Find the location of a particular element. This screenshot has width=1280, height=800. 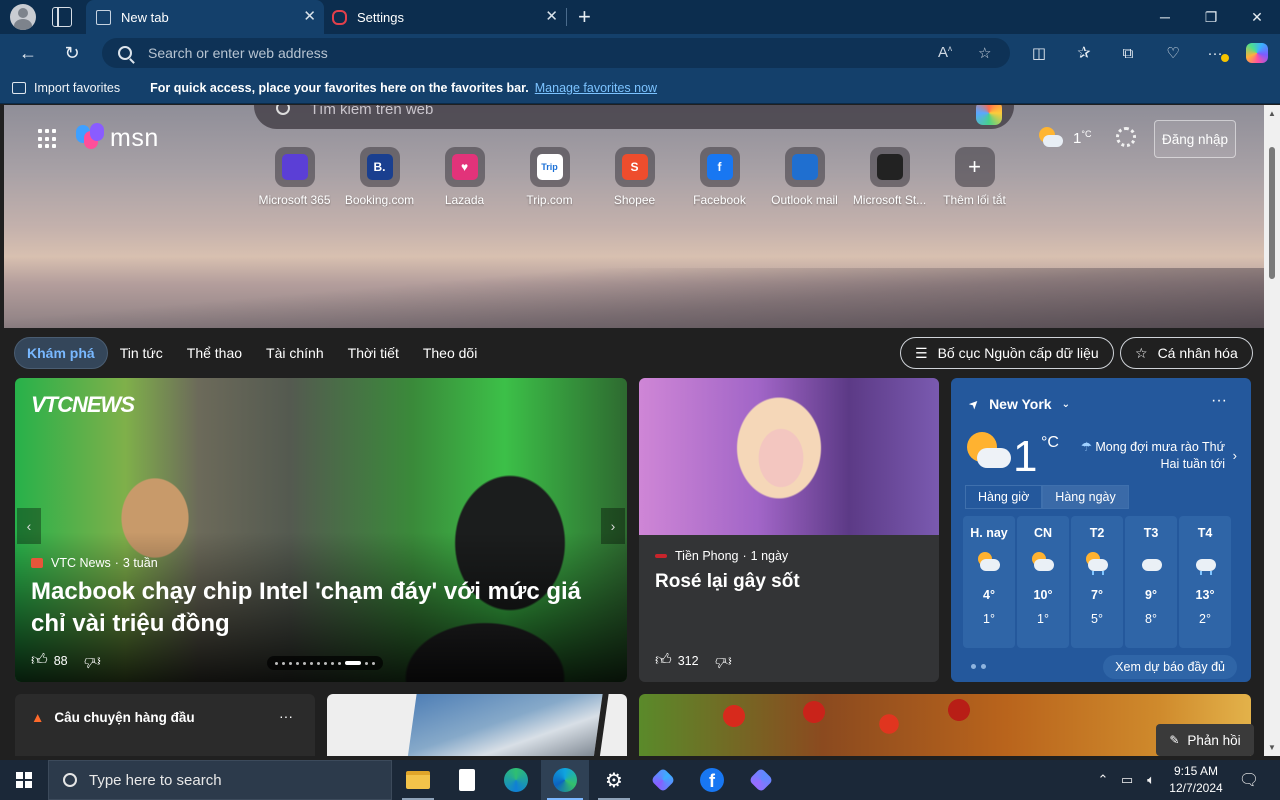

network-icon: ▭ is located at coordinates (1127, 780).